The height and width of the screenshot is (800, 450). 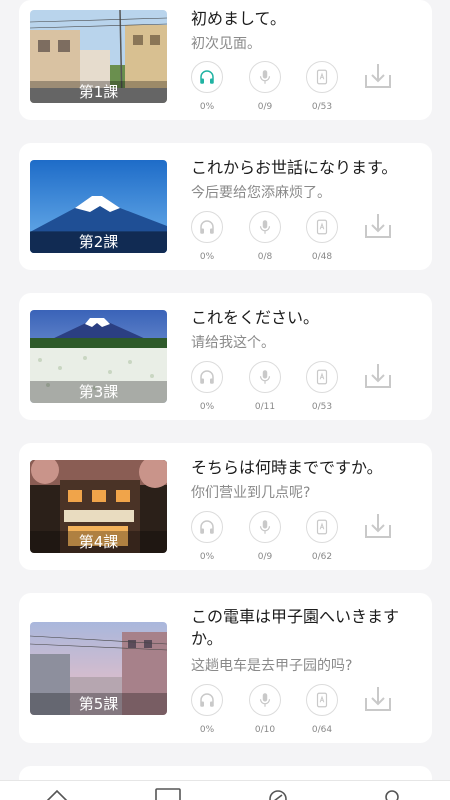 What do you see at coordinates (98, 56) in the screenshot?
I see `lesson-thumbnail: 第1課` at bounding box center [98, 56].